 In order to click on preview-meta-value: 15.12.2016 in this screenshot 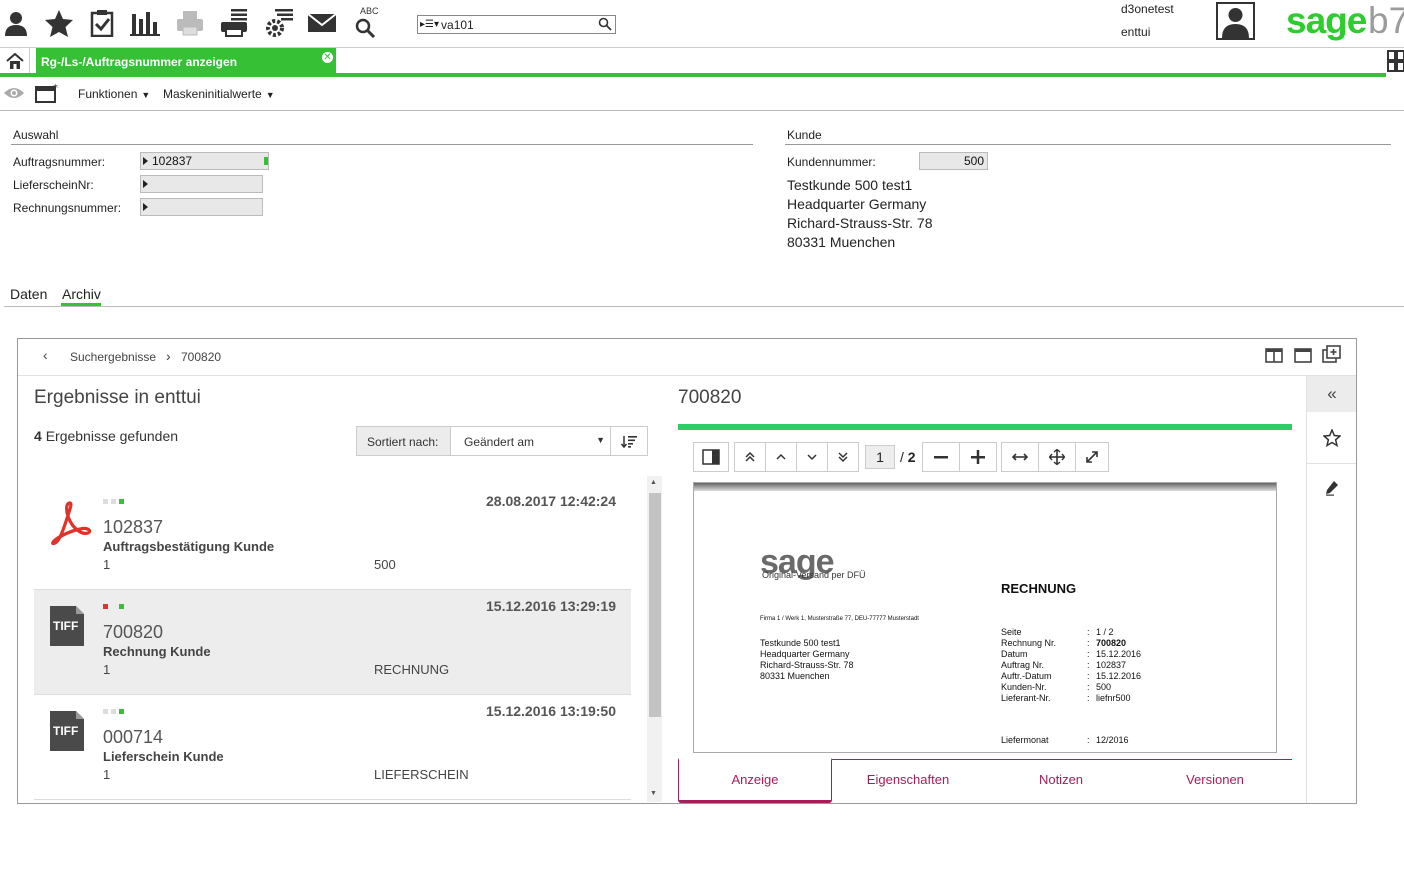, I will do `click(1119, 654)`.